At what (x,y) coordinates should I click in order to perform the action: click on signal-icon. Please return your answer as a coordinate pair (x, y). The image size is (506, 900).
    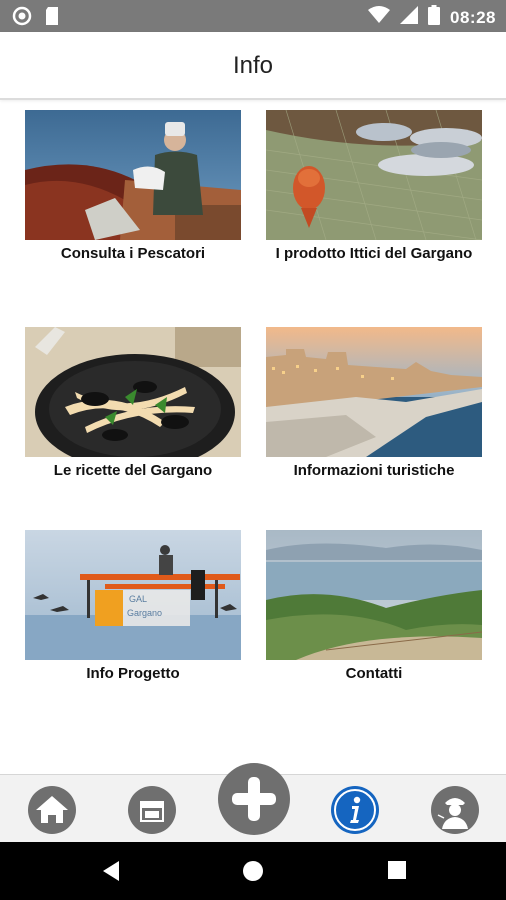
    Looking at the image, I should click on (409, 17).